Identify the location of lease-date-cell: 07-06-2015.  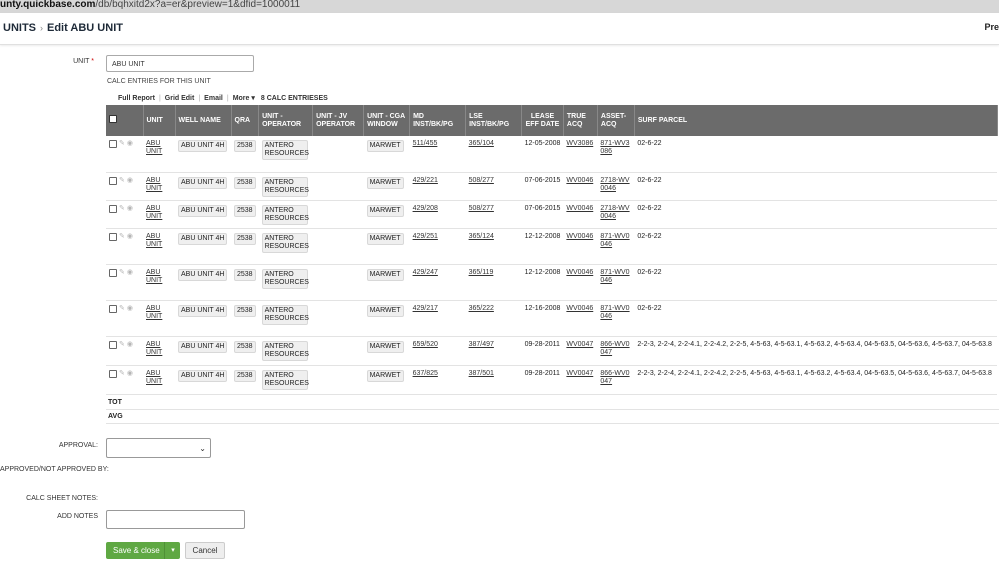
(542, 186).